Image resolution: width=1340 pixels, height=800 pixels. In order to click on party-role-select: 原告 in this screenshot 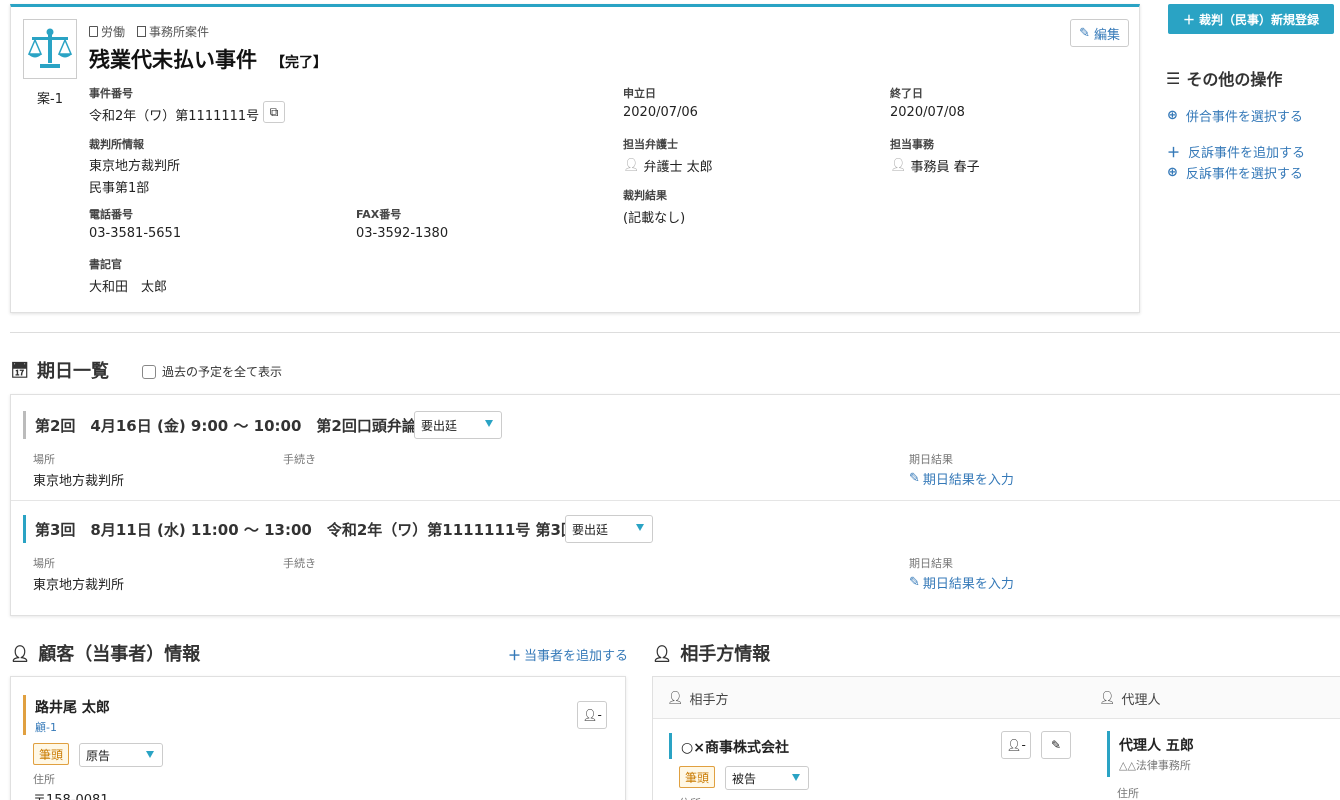, I will do `click(121, 755)`.